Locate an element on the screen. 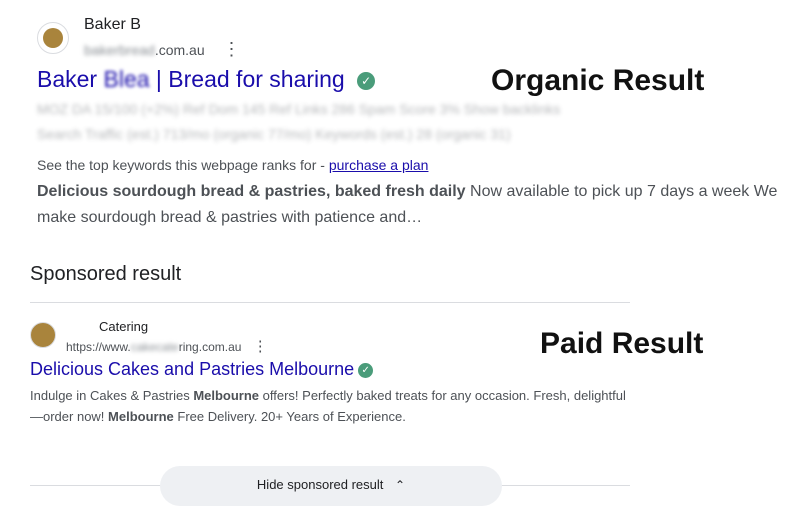 The image size is (800, 506). purchase-plan-link: purchase a plan is located at coordinates (379, 165).